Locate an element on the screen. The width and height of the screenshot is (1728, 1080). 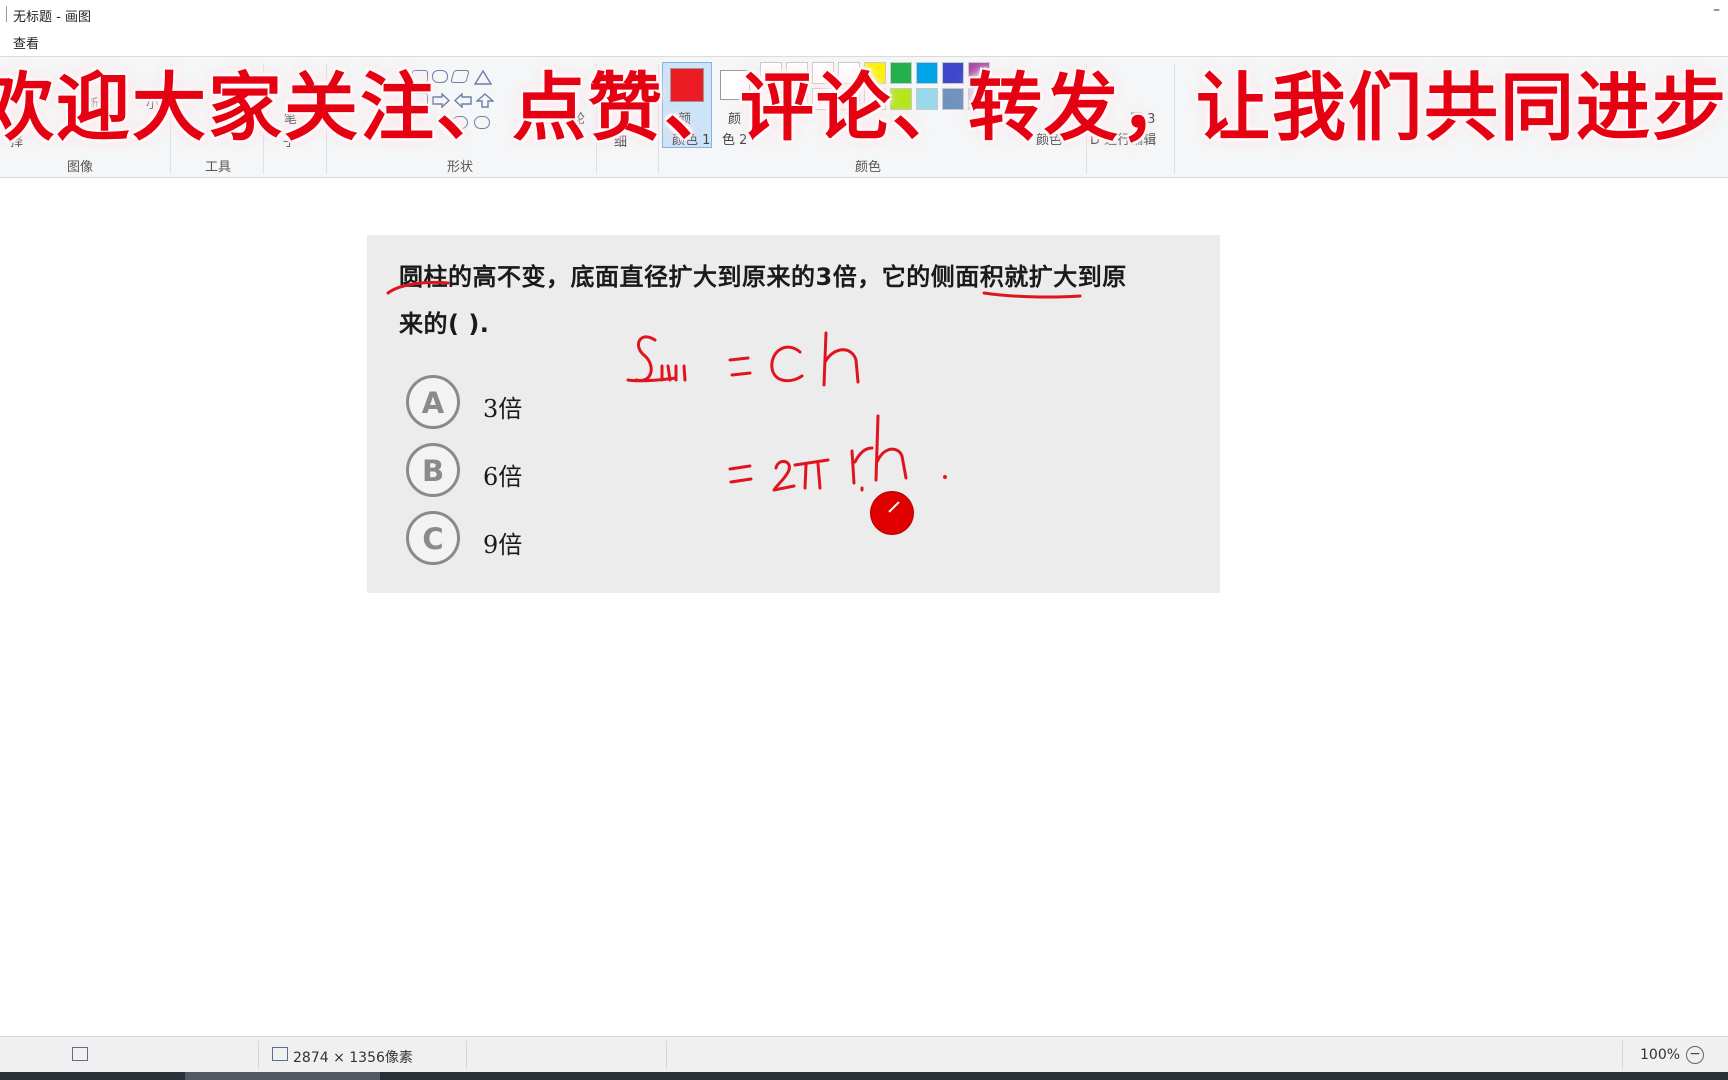
ink-letter-h is located at coordinates (841, 359).